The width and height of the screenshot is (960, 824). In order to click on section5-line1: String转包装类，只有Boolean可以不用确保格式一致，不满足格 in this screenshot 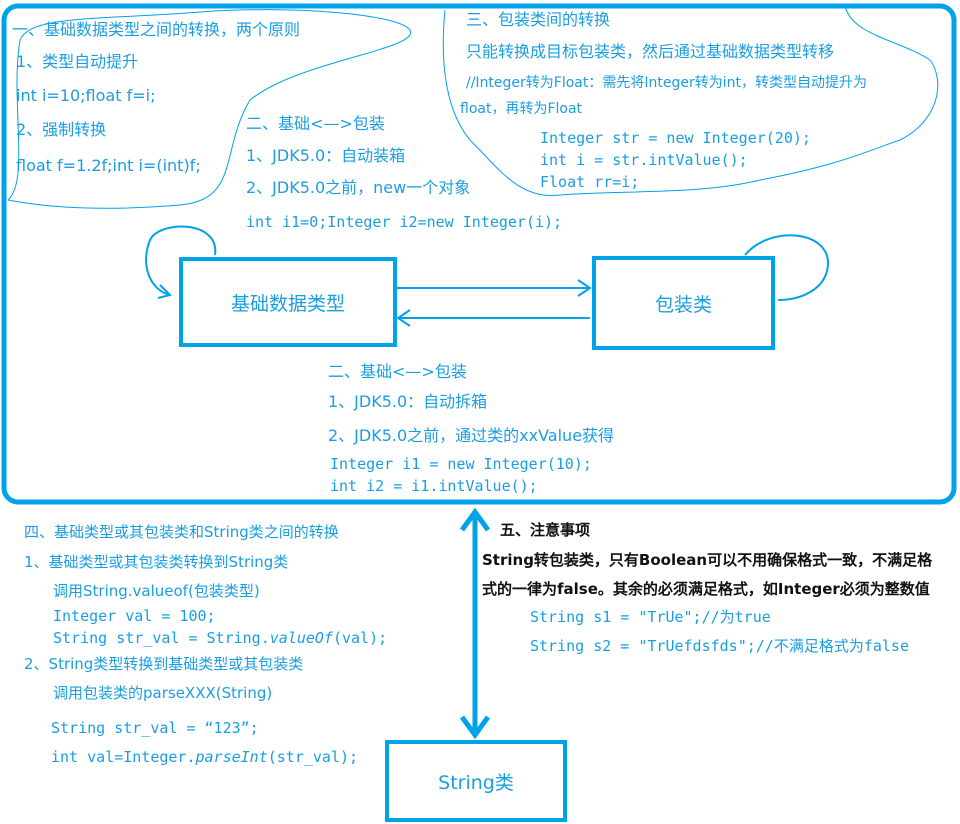, I will do `click(707, 560)`.